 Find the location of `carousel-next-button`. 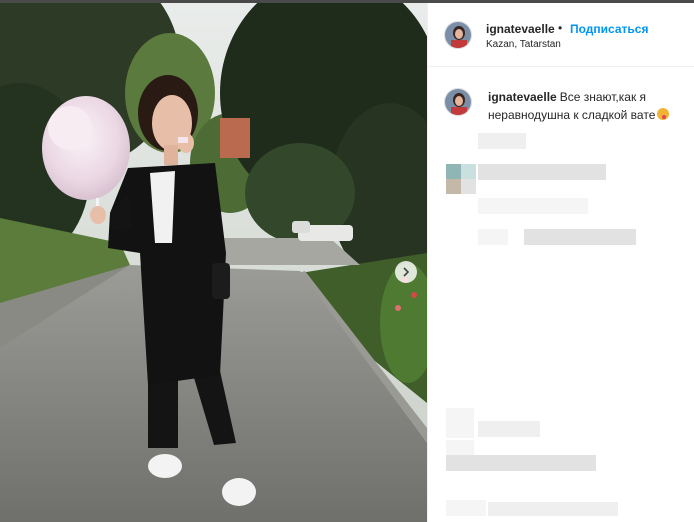

carousel-next-button is located at coordinates (406, 272).